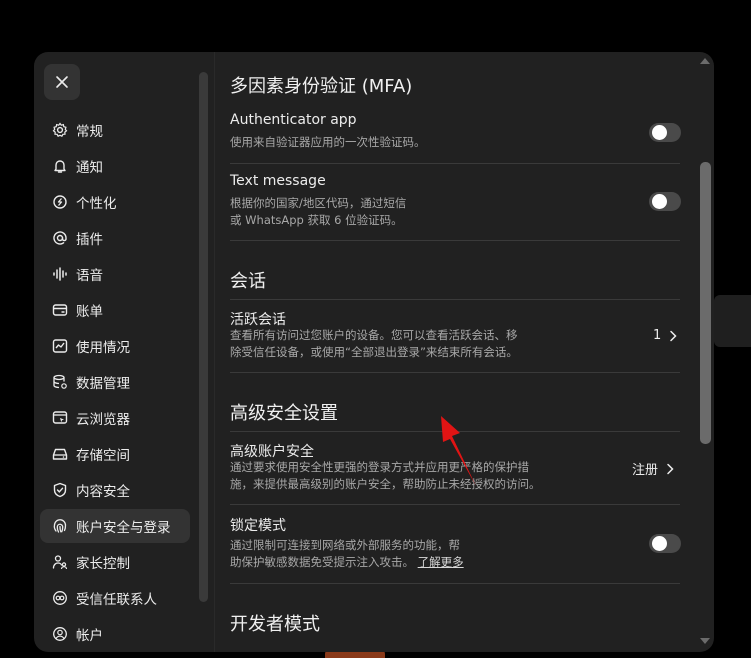 The width and height of the screenshot is (751, 658). I want to click on sidebar-item-label: 内容安全, so click(103, 492).